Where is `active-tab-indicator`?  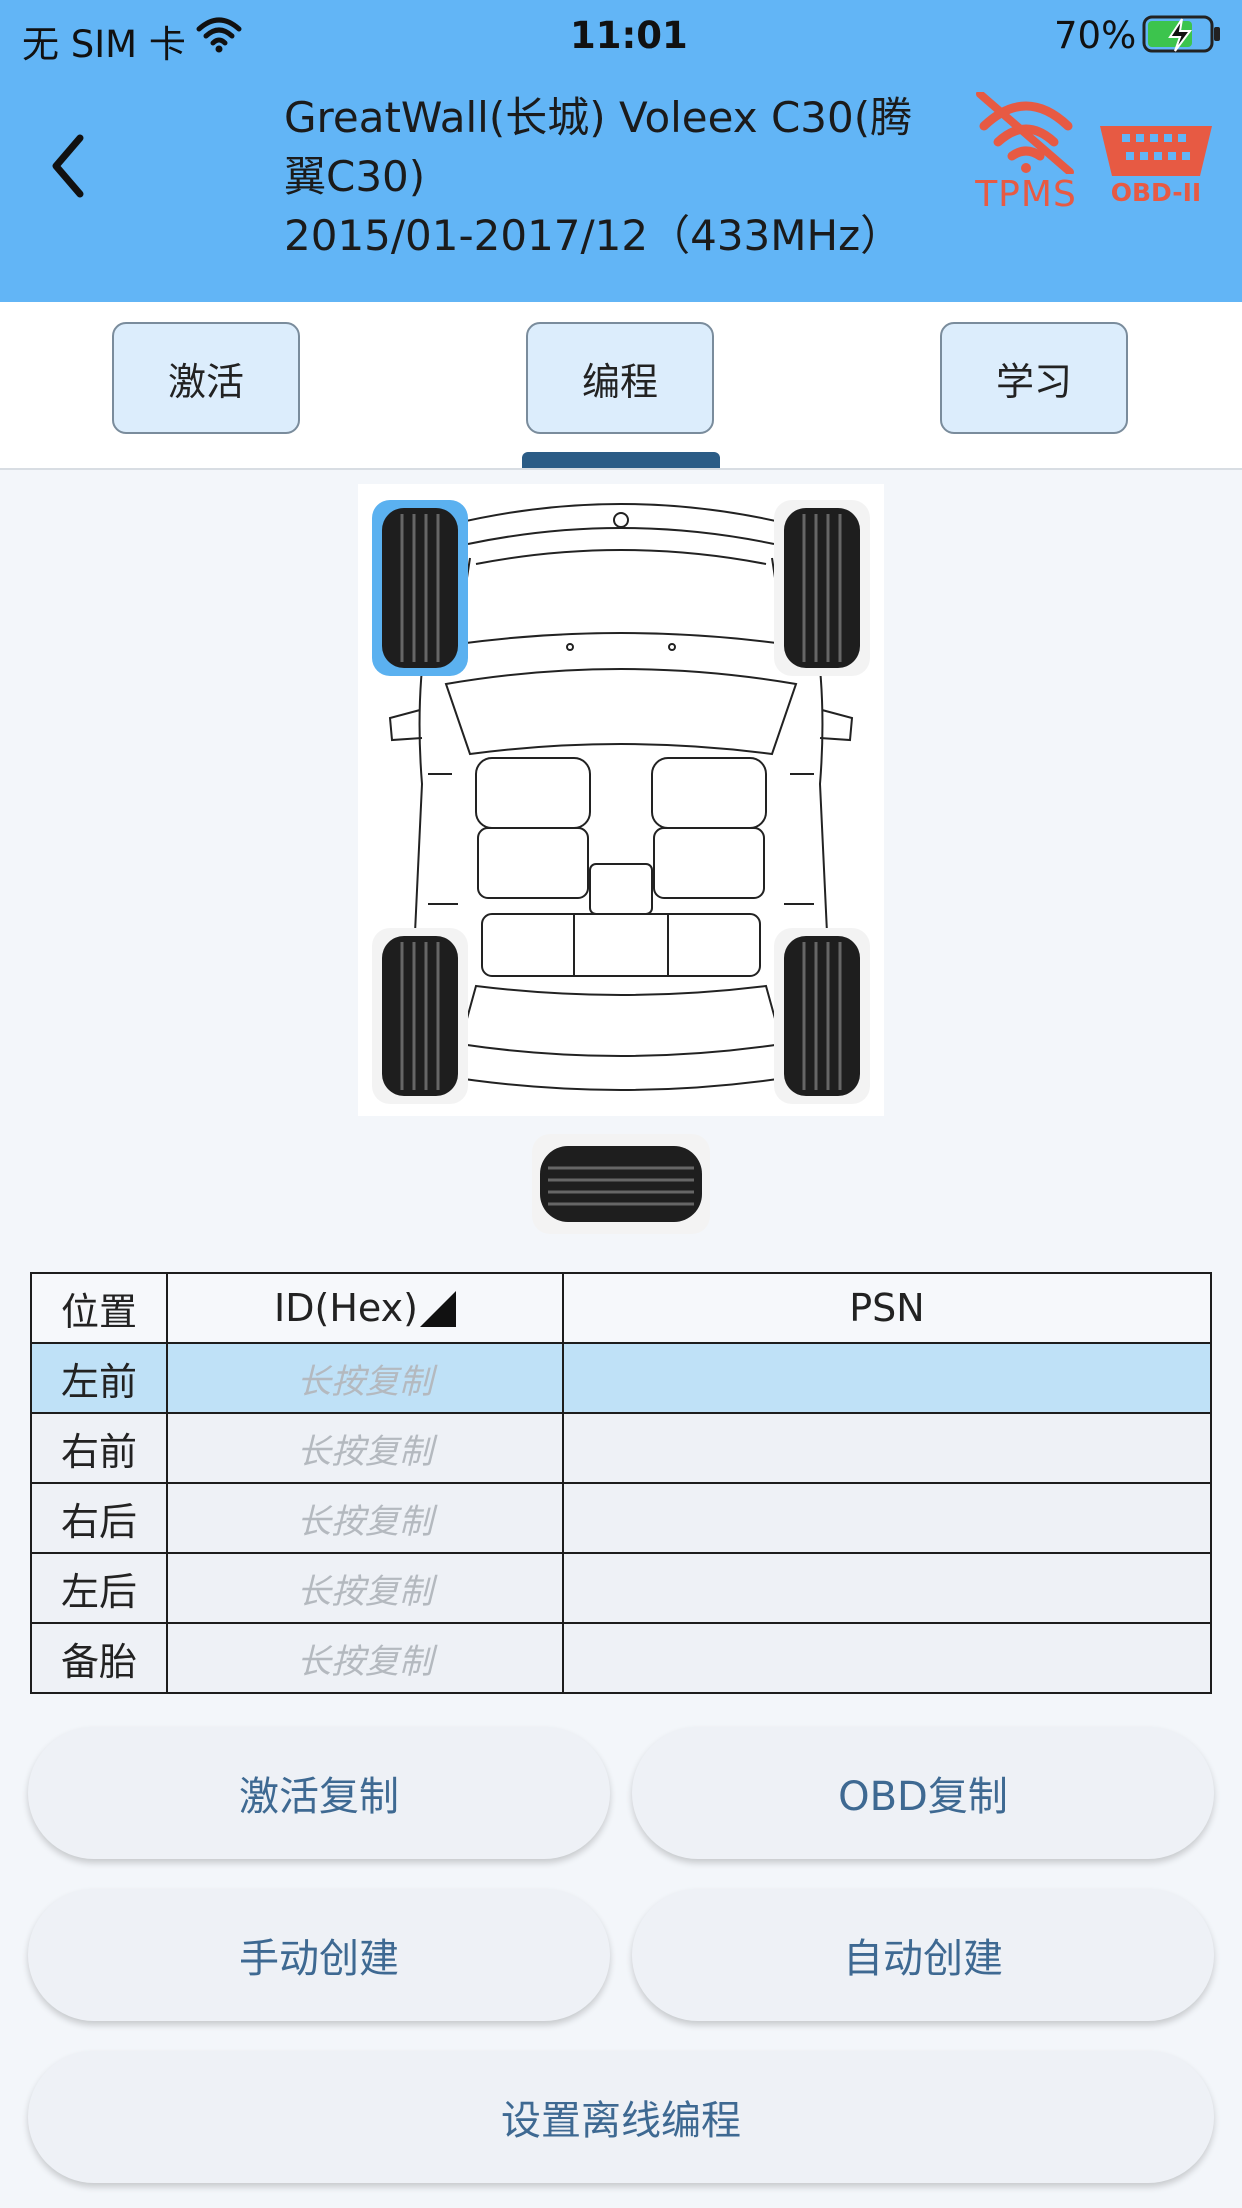
active-tab-indicator is located at coordinates (621, 460).